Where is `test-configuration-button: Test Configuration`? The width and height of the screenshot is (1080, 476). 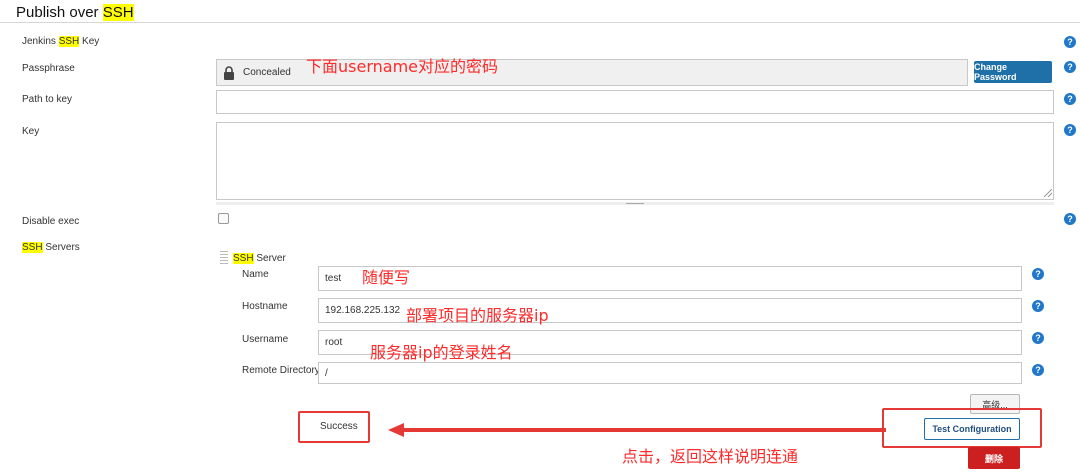 test-configuration-button: Test Configuration is located at coordinates (972, 429).